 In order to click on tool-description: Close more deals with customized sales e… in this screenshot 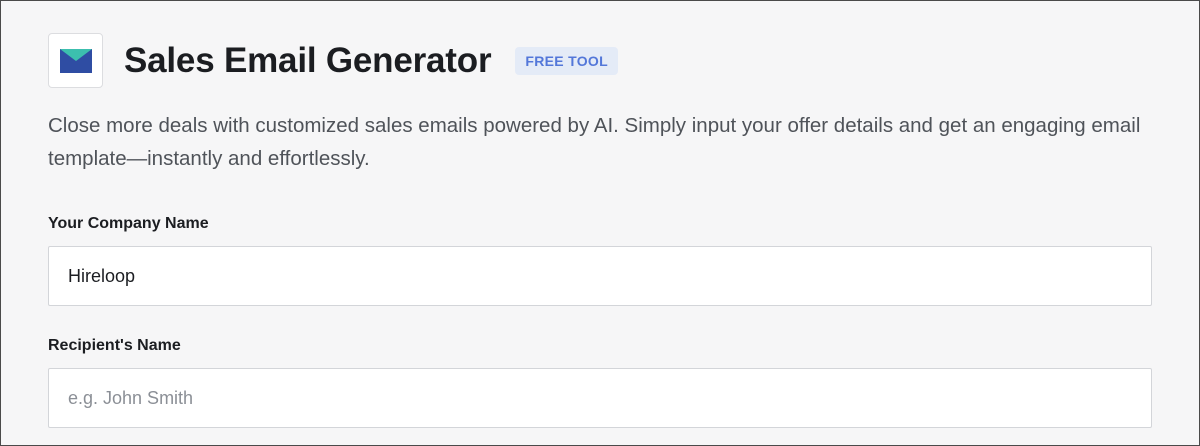, I will do `click(594, 142)`.